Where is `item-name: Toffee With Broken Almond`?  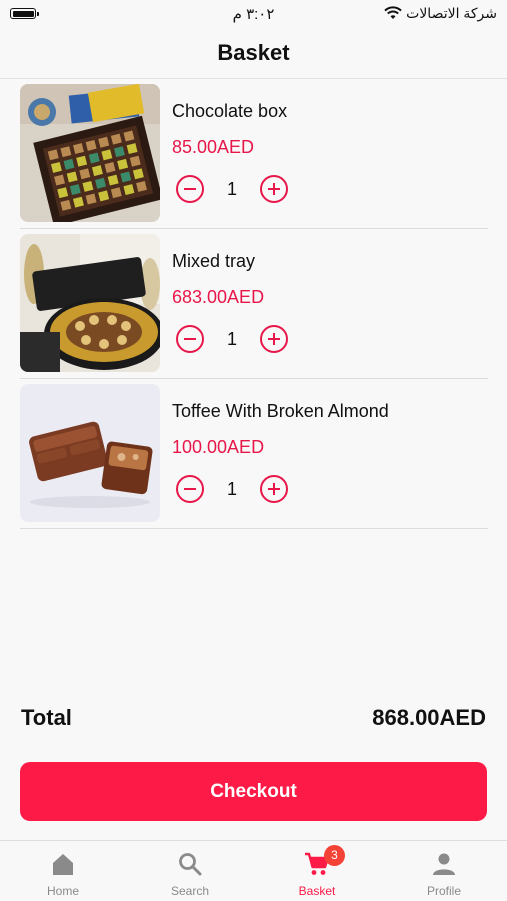 item-name: Toffee With Broken Almond is located at coordinates (280, 411).